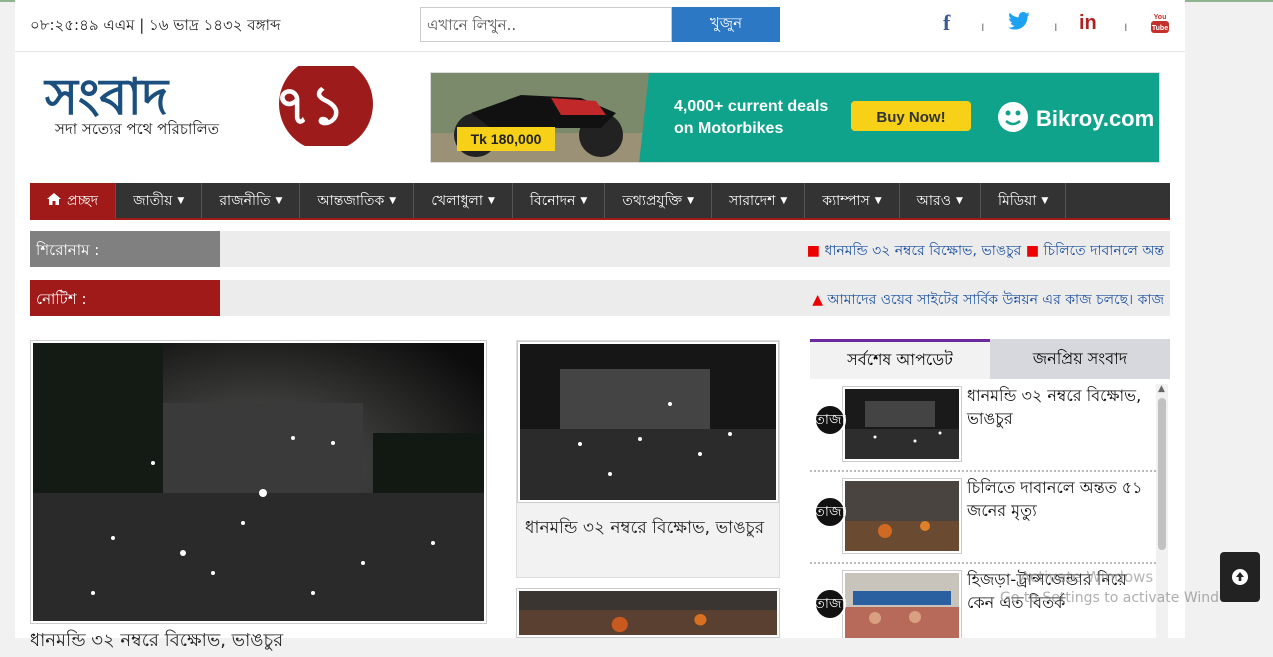 This screenshot has width=1273, height=657. Describe the element at coordinates (817, 300) in the screenshot. I see `warning-icon: ▲` at that location.